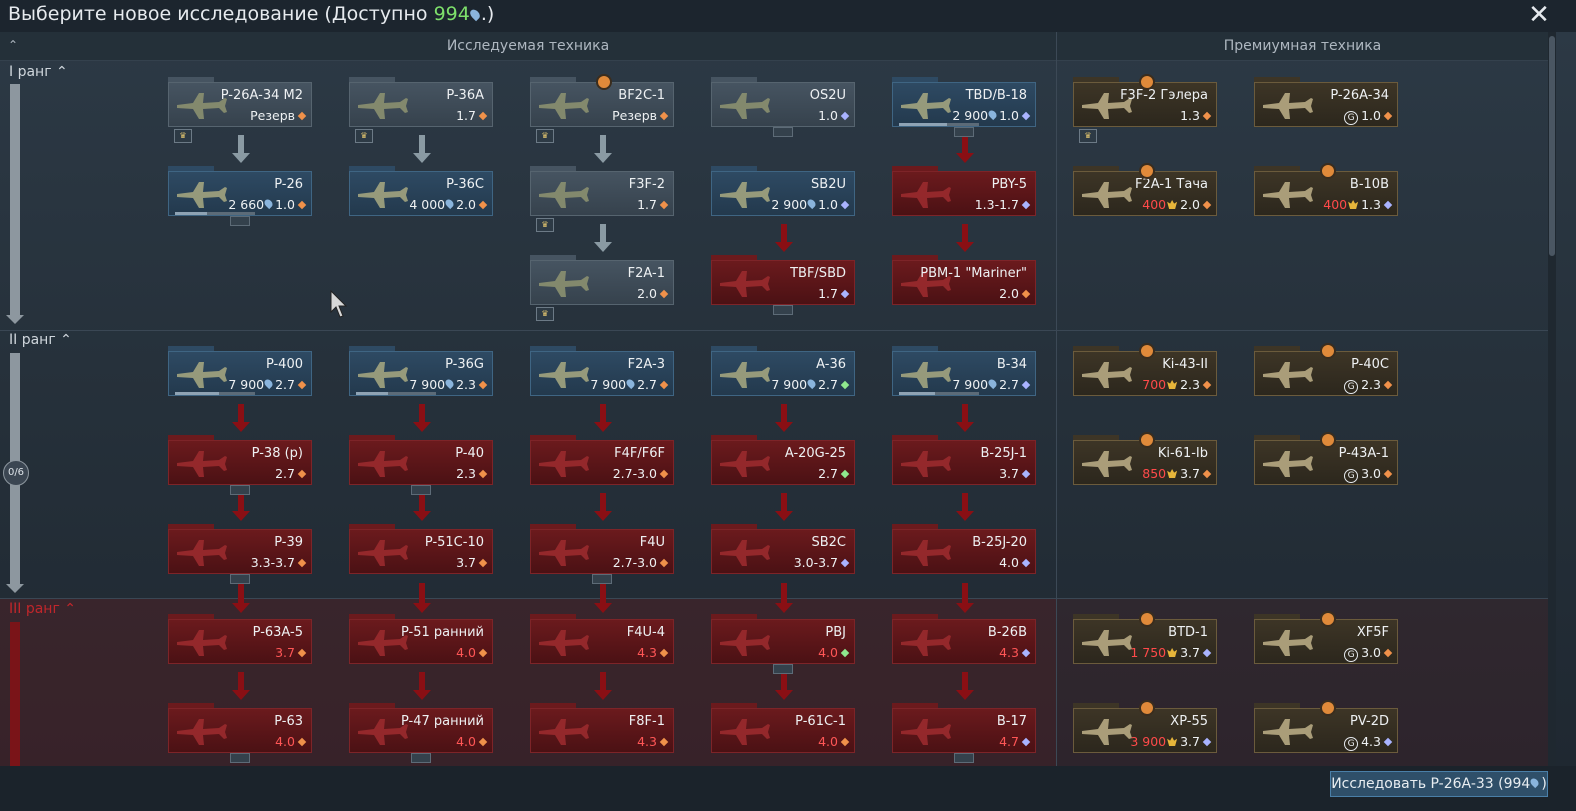 The height and width of the screenshot is (811, 1576). What do you see at coordinates (40, 340) in the screenshot?
I see `rank-2-label: II ранг ⌃` at bounding box center [40, 340].